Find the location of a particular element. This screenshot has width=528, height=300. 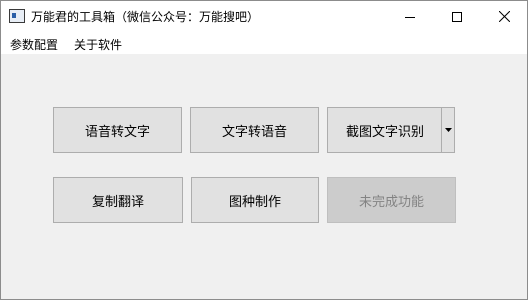

unfinished-feature-button: 未完成功能 is located at coordinates (391, 200).